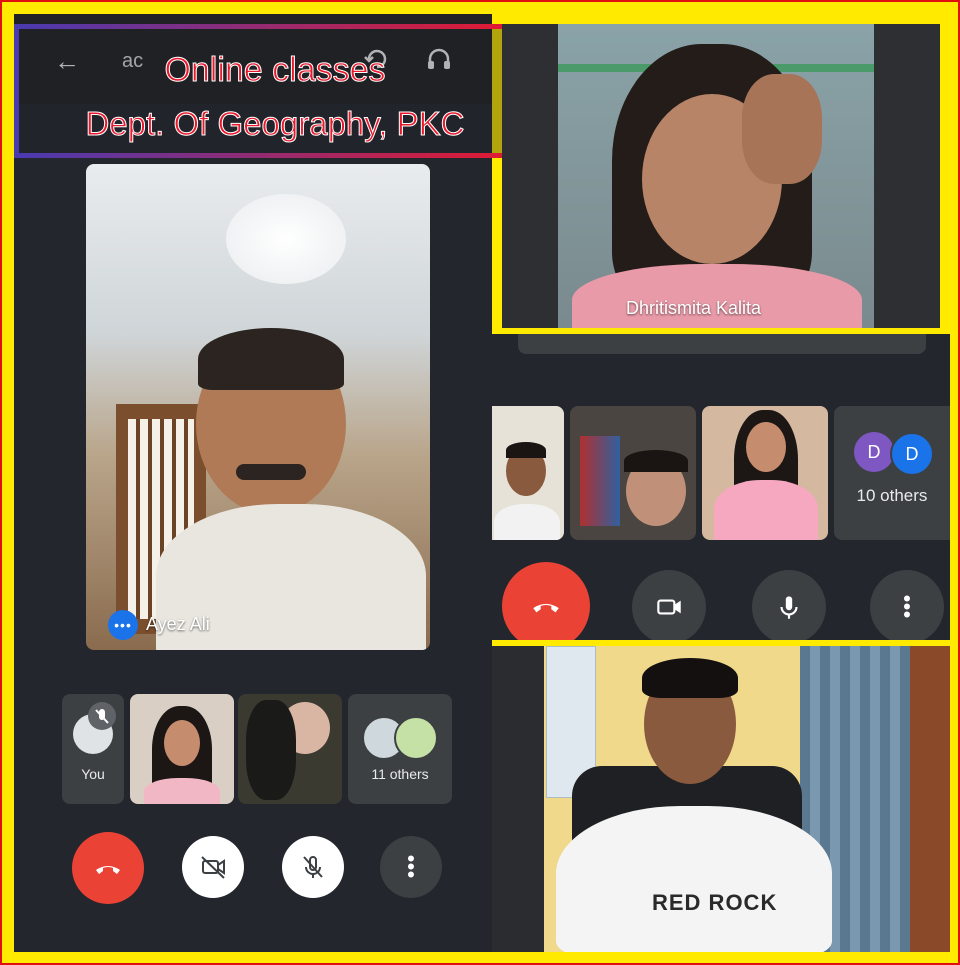 The width and height of the screenshot is (960, 965). I want to click on mr-p2-clothes, so click(600, 481).